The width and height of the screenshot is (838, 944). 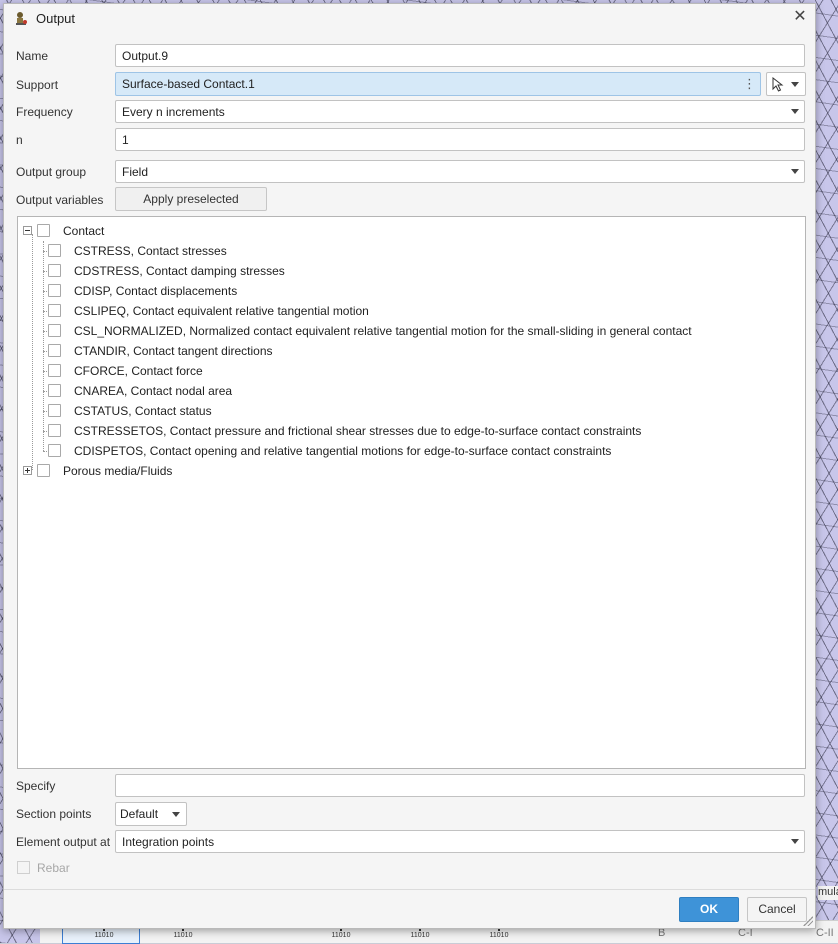 What do you see at coordinates (168, 842) in the screenshot?
I see `element-output-value: Integration points` at bounding box center [168, 842].